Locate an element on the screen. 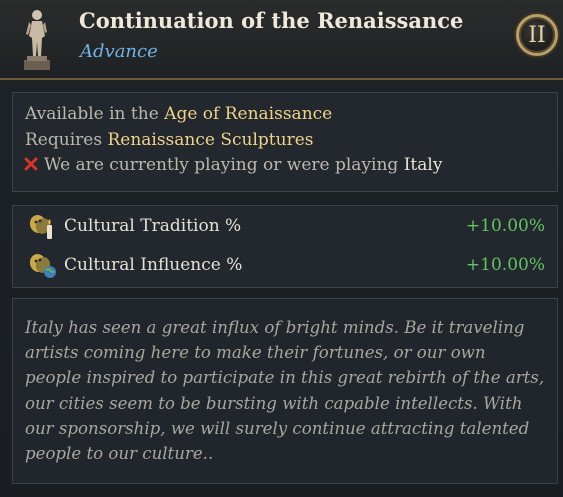  culture-influence-icon is located at coordinates (42, 266).